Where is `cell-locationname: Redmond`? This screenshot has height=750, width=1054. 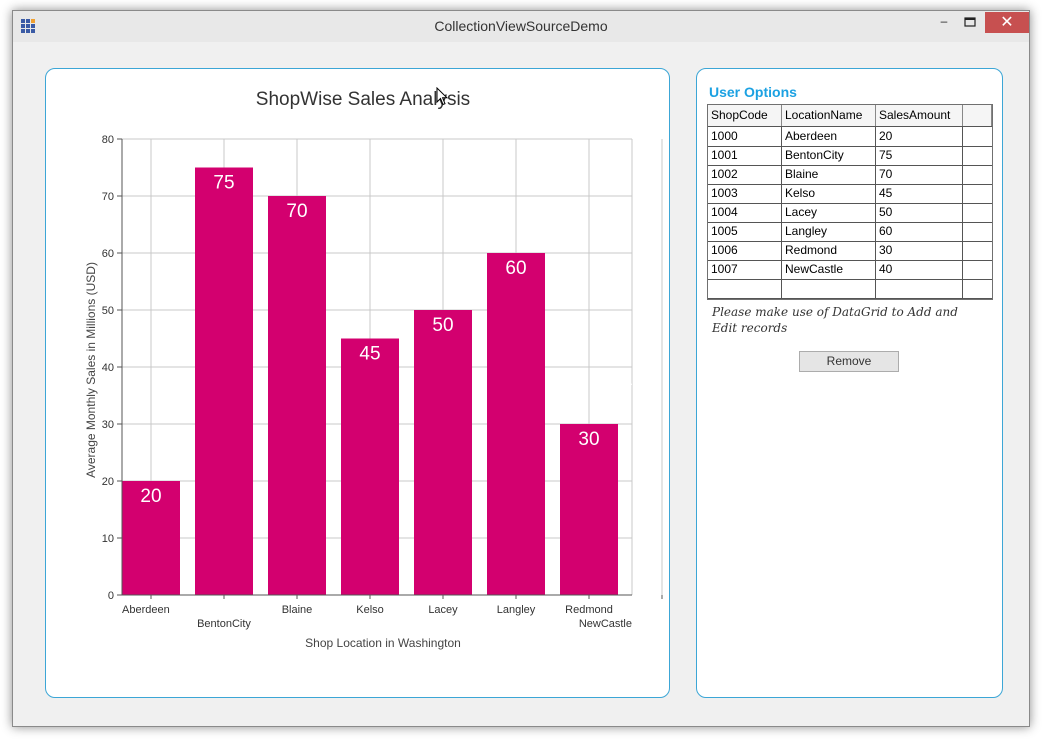 cell-locationname: Redmond is located at coordinates (829, 250).